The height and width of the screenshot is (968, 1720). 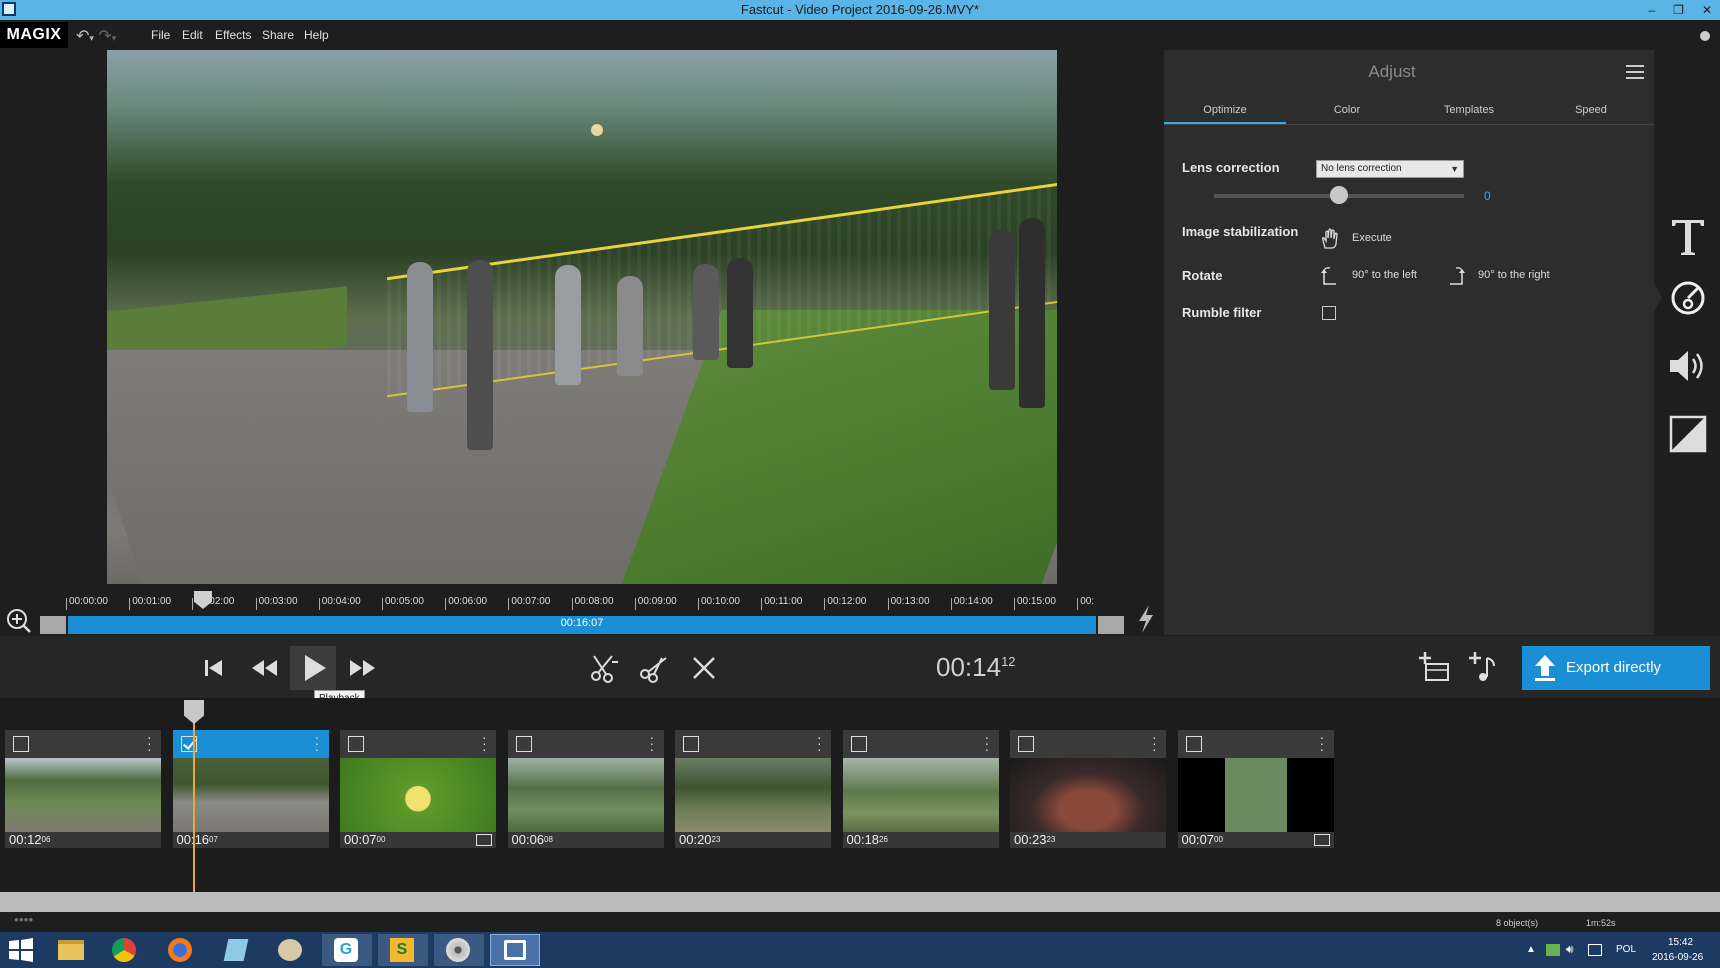 I want to click on close-button: ✕, so click(x=1707, y=10).